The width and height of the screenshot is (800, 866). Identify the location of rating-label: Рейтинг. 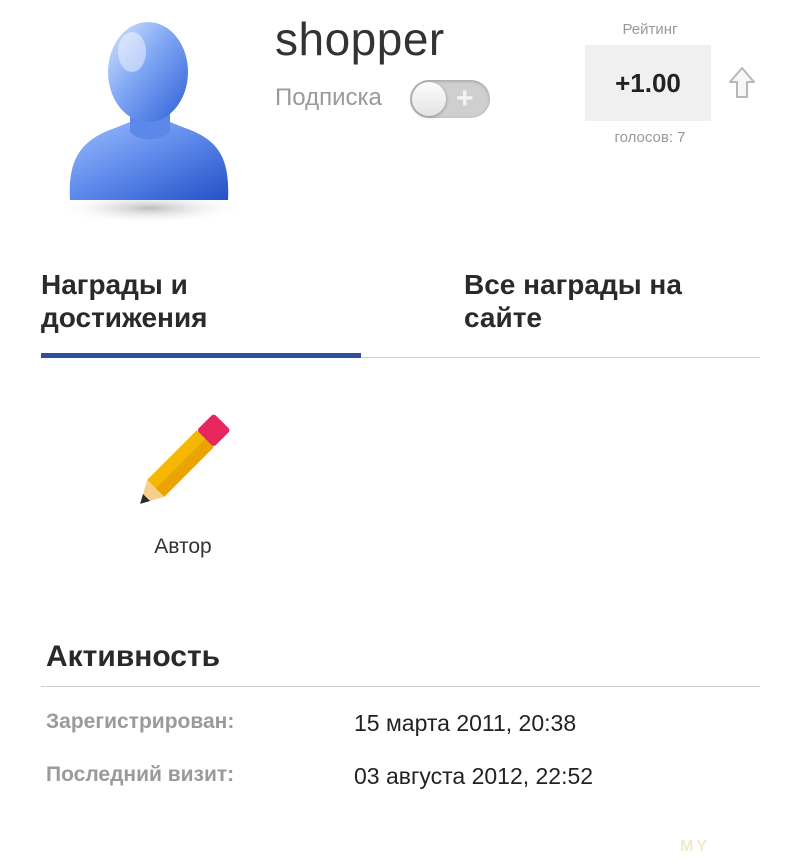
(650, 29).